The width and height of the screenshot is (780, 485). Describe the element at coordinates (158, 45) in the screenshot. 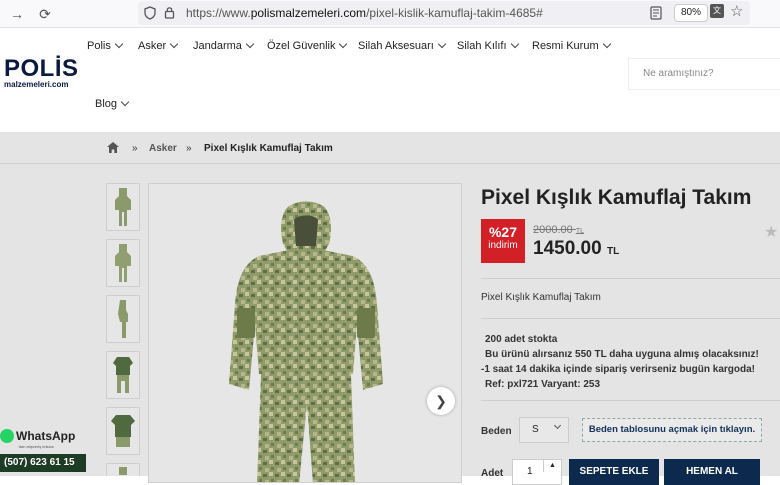

I see `menu-item-asker: Asker` at that location.